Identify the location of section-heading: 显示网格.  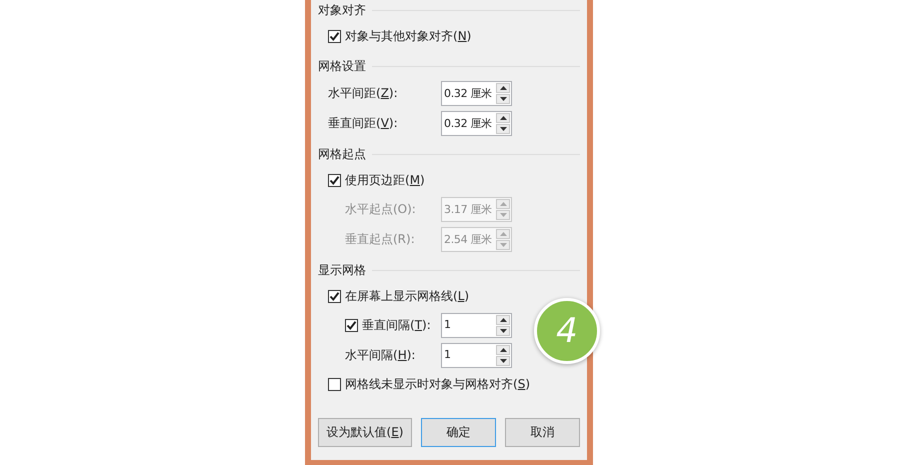
(342, 270).